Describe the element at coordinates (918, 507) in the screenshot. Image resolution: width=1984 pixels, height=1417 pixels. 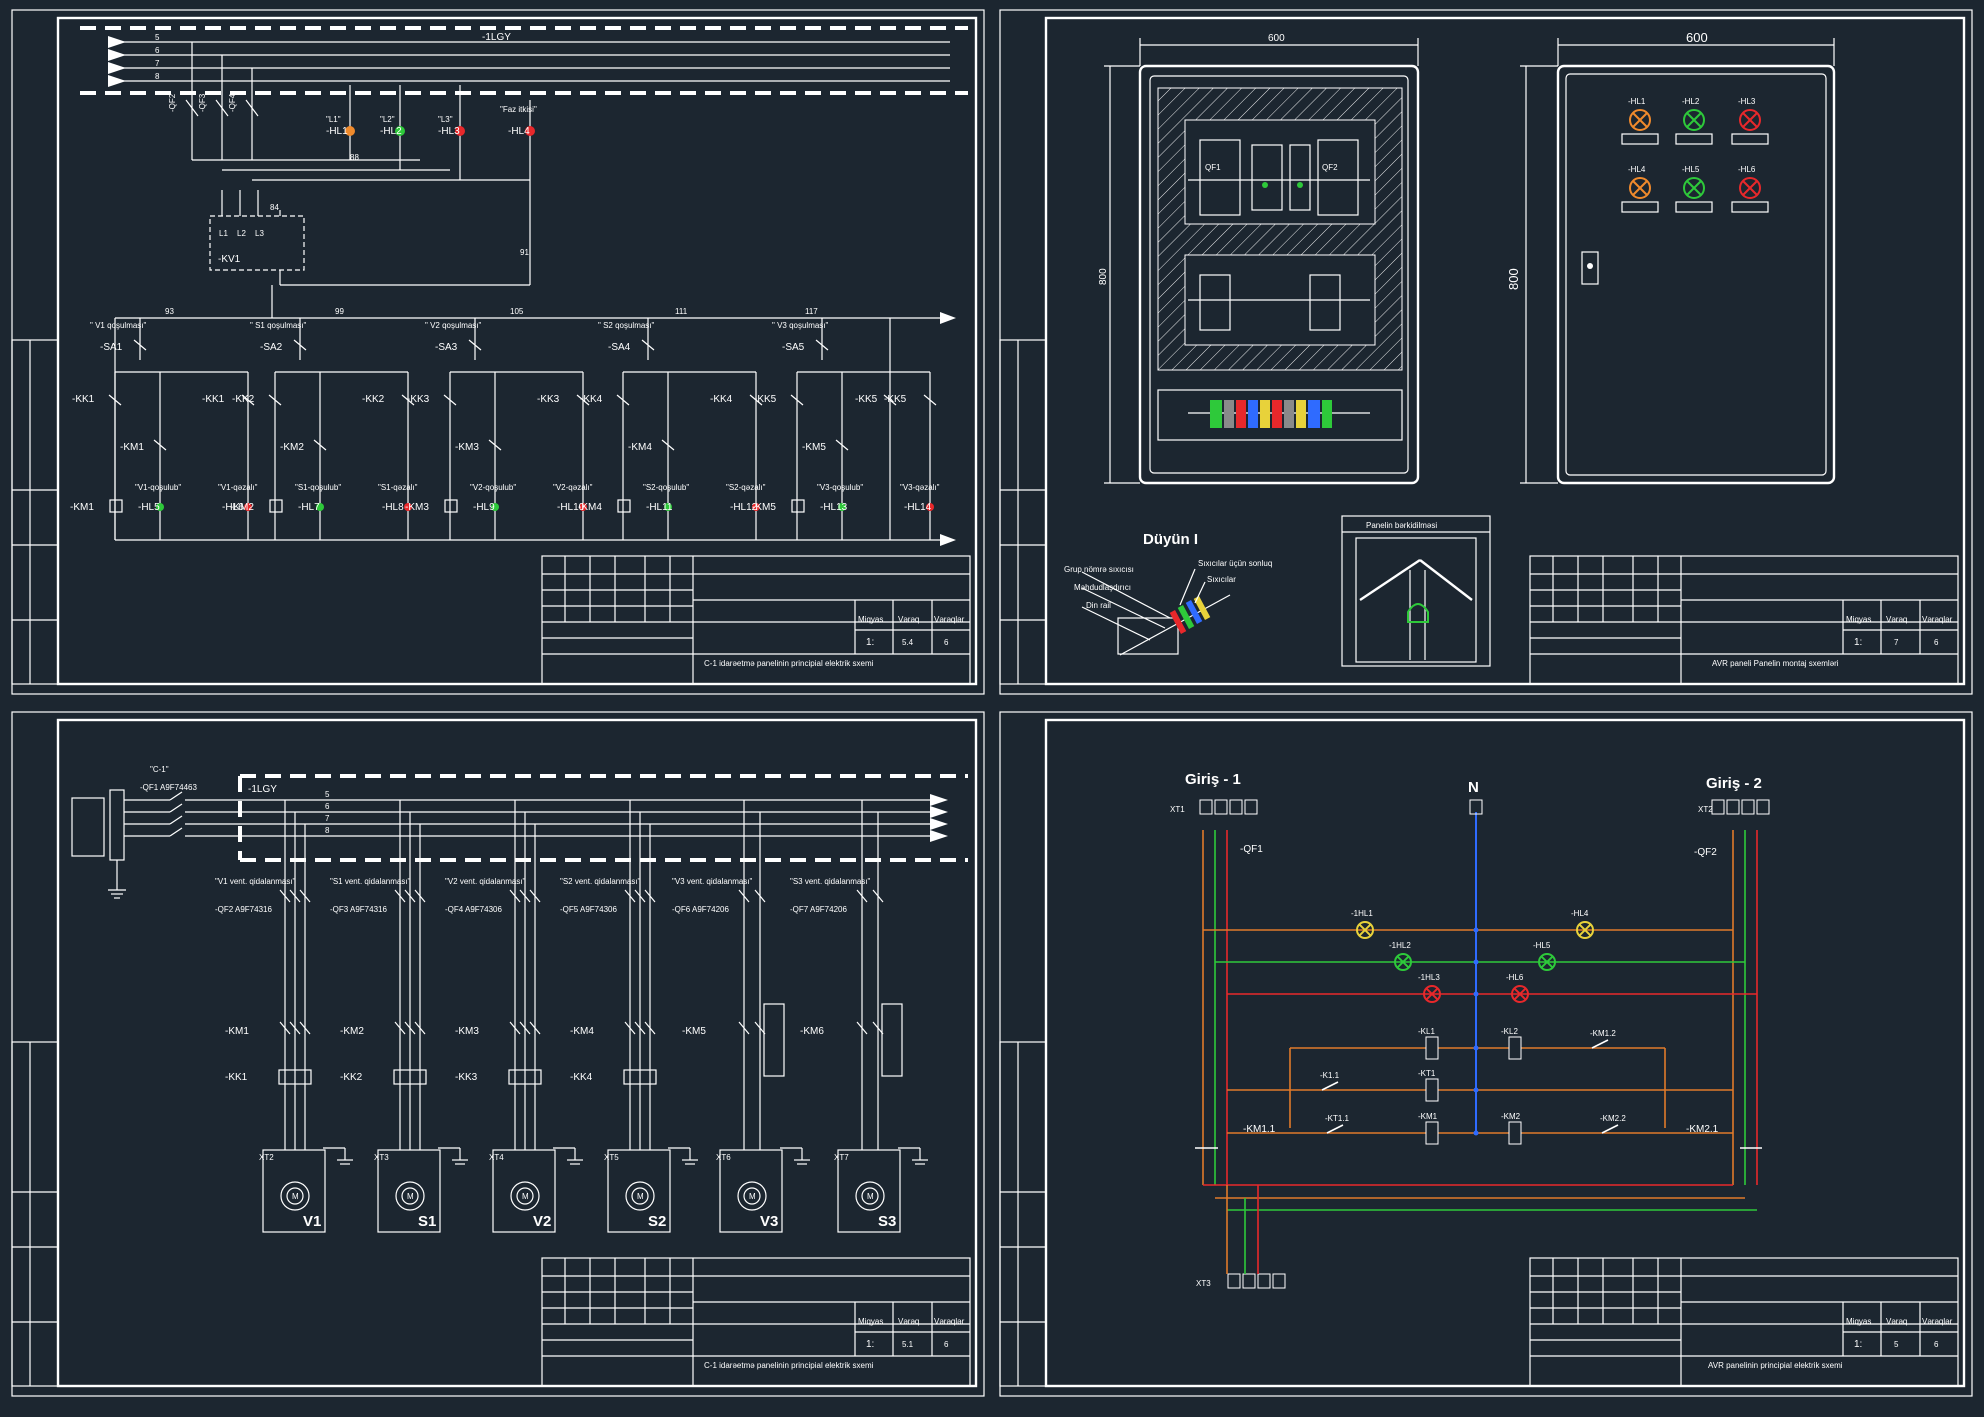
I see `motor-lamp-tag: -HL14` at that location.